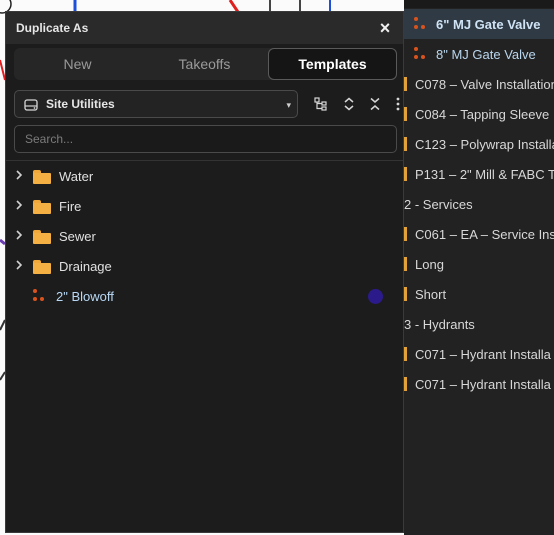 This screenshot has width=554, height=535. I want to click on chevron-down-icon: ▾, so click(288, 105).